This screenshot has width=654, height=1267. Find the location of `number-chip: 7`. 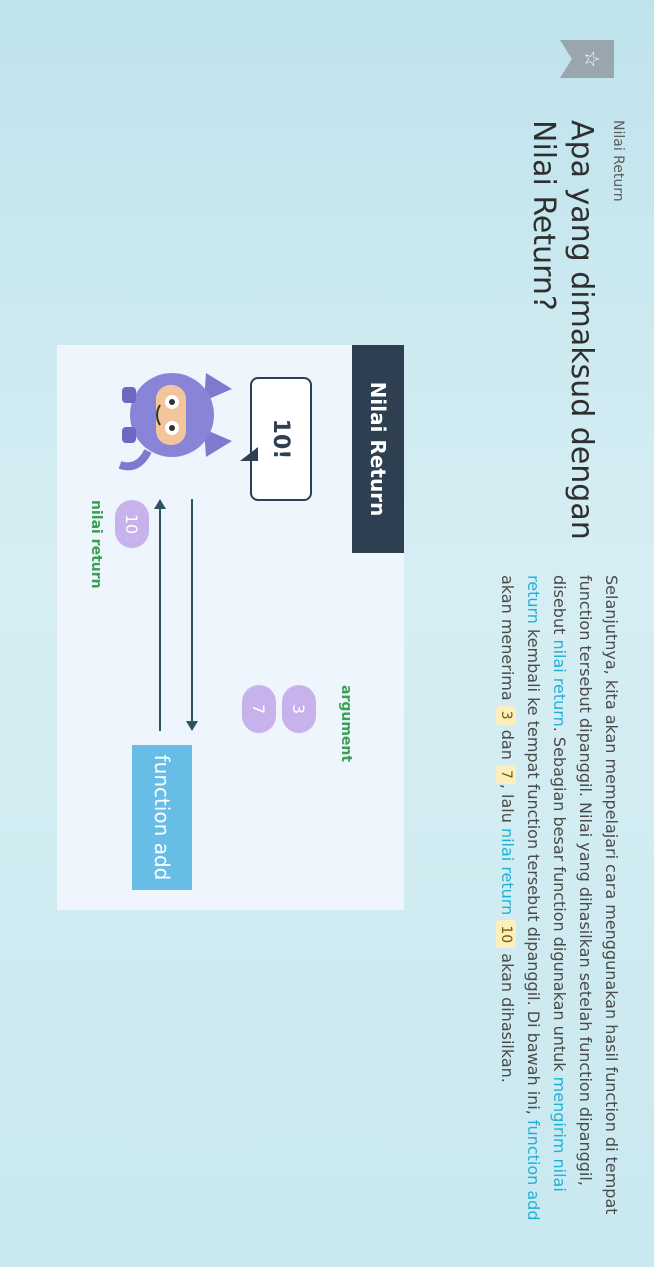

number-chip: 7 is located at coordinates (506, 774).